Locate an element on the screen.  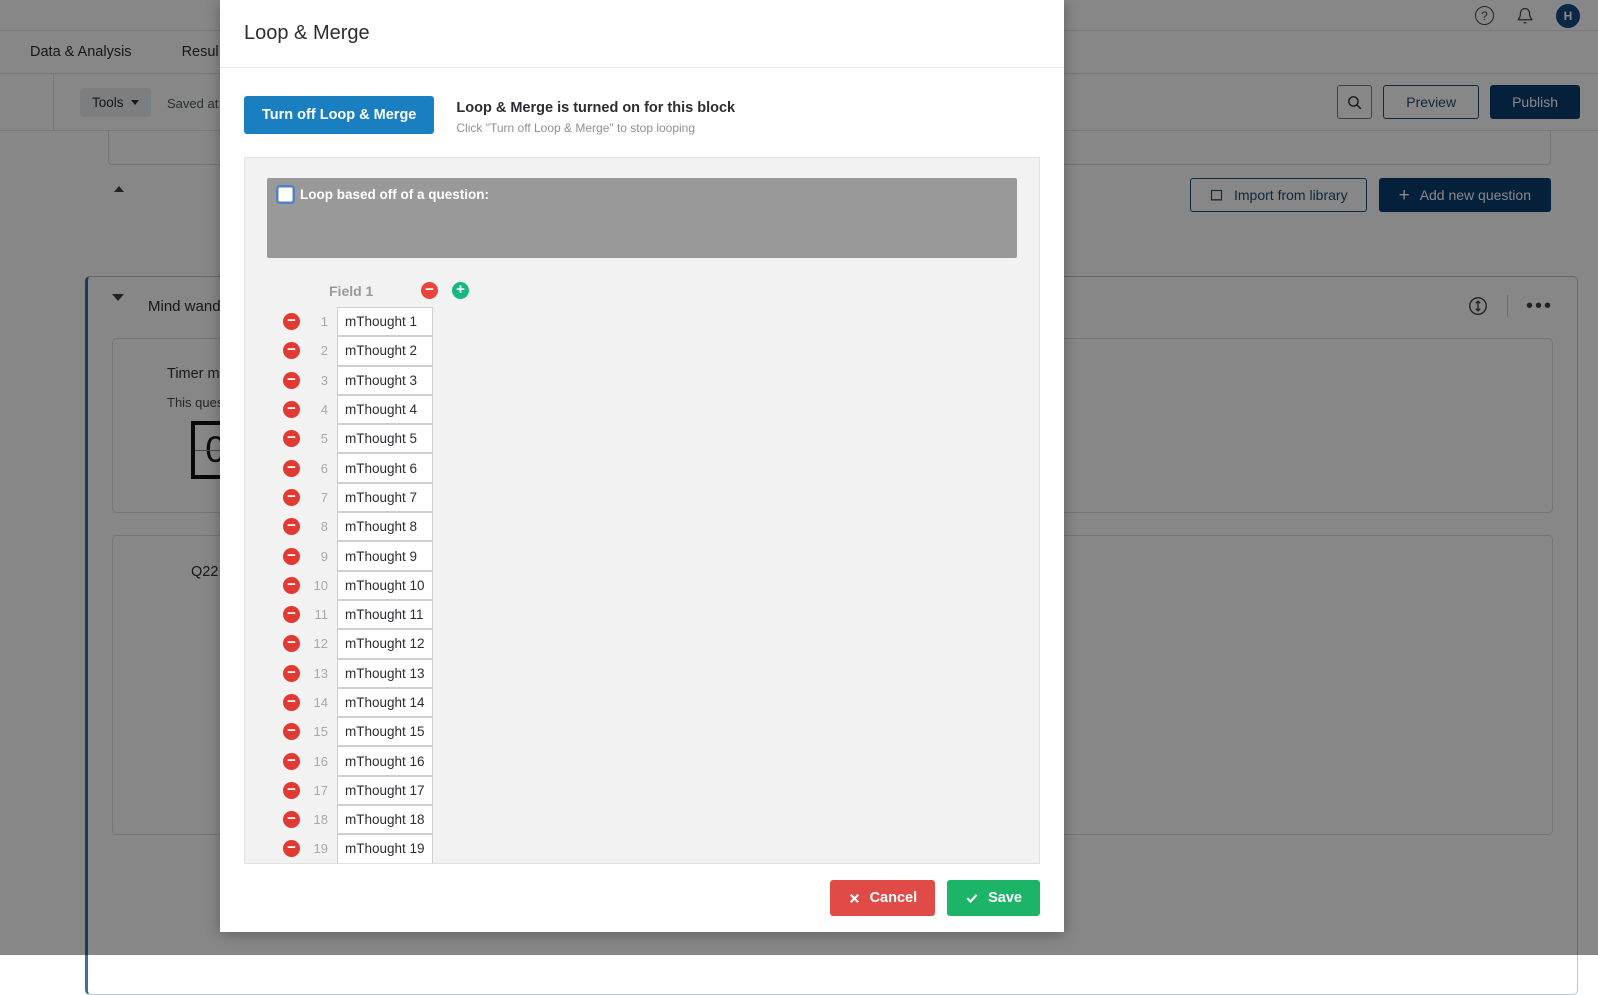
status-title: Loop & Merge is turned on for this block is located at coordinates (595, 108).